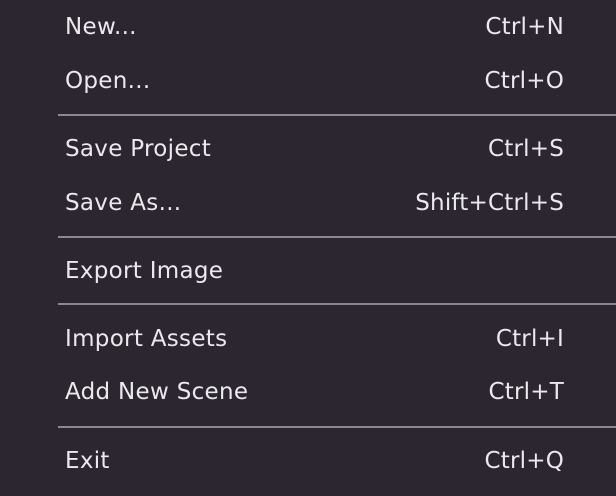 Image resolution: width=616 pixels, height=496 pixels. What do you see at coordinates (524, 81) in the screenshot?
I see `menu-item-shortcut: Ctrl+O` at bounding box center [524, 81].